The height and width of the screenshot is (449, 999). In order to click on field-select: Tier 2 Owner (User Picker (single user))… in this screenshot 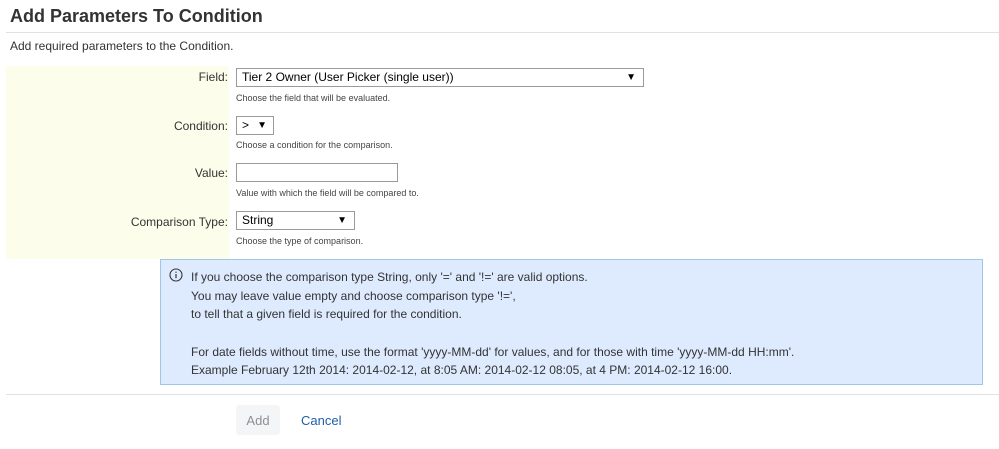, I will do `click(440, 77)`.